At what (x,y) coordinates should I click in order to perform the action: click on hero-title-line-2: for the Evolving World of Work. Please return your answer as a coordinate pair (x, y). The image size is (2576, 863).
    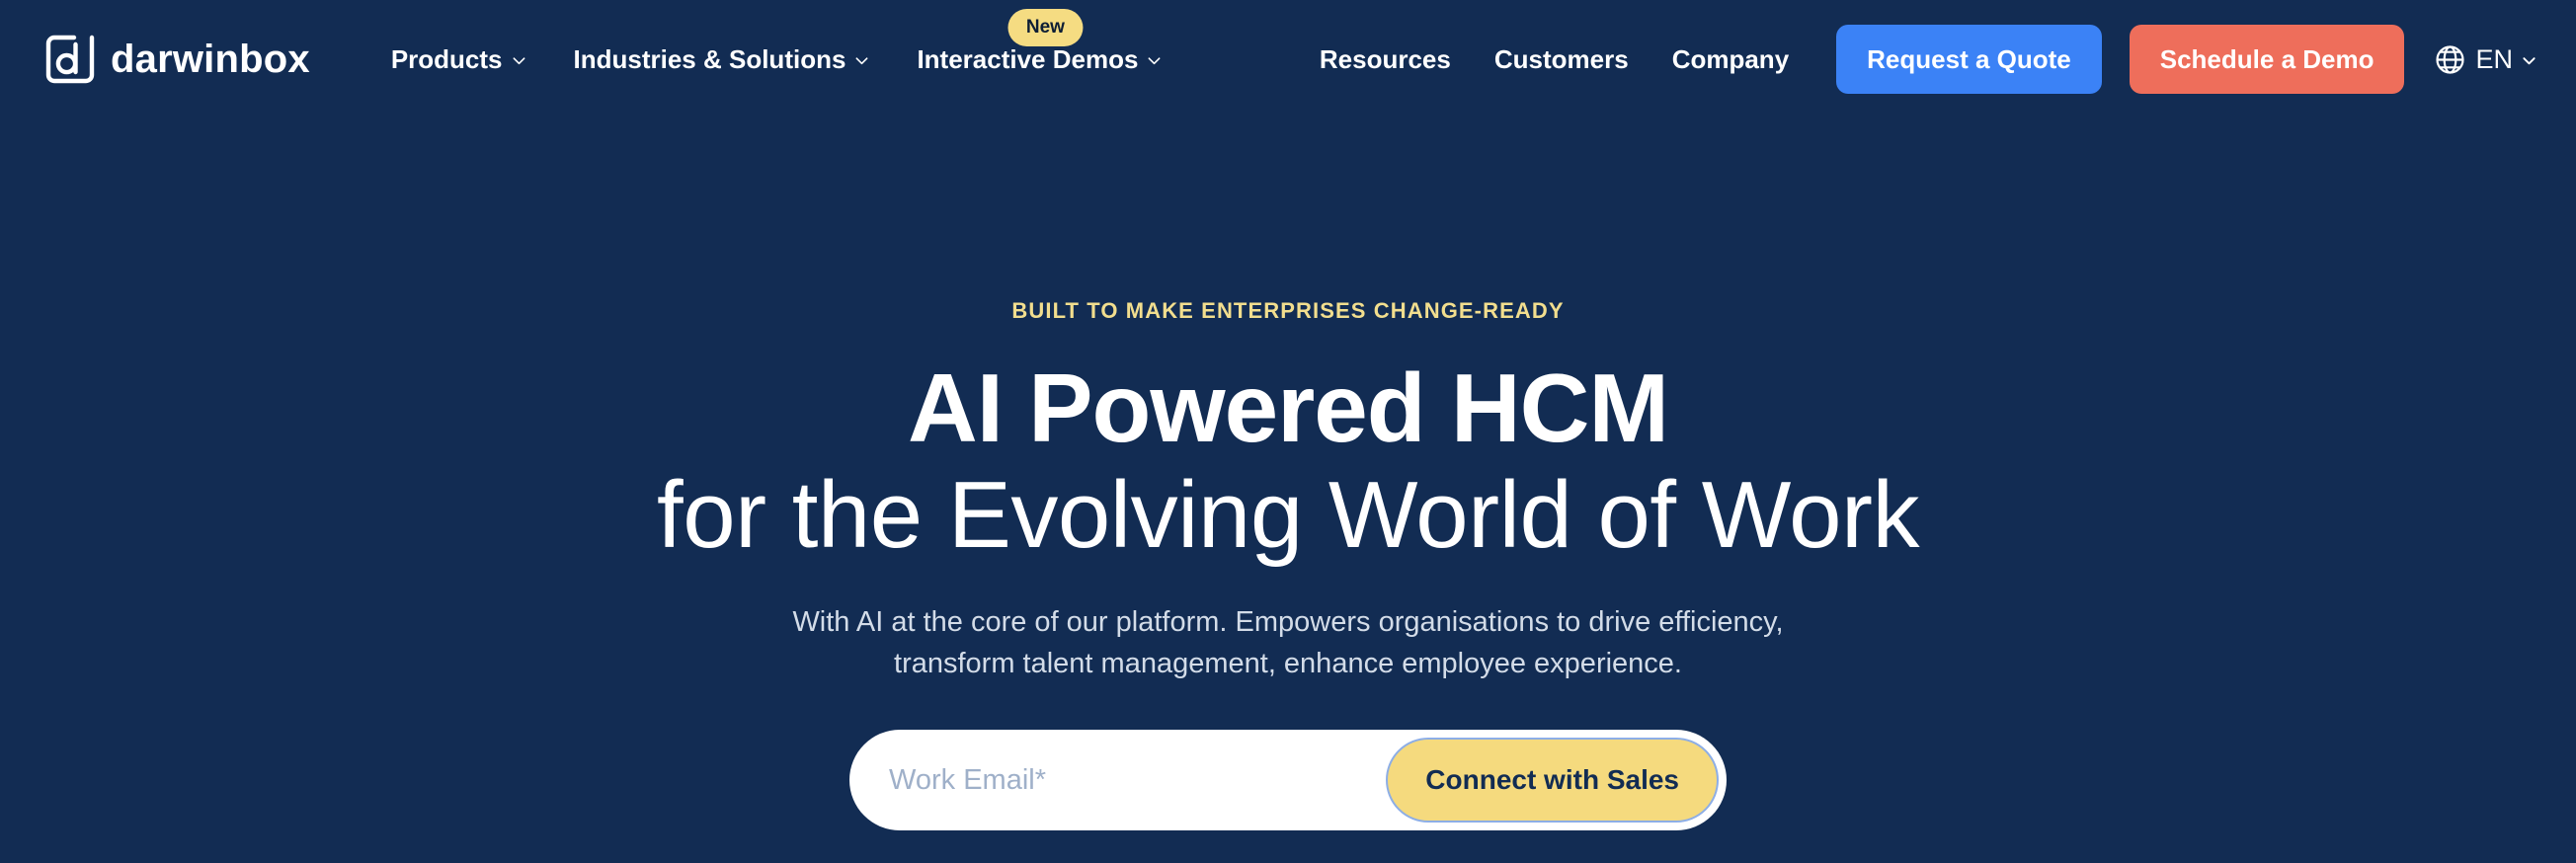
    Looking at the image, I should click on (1288, 514).